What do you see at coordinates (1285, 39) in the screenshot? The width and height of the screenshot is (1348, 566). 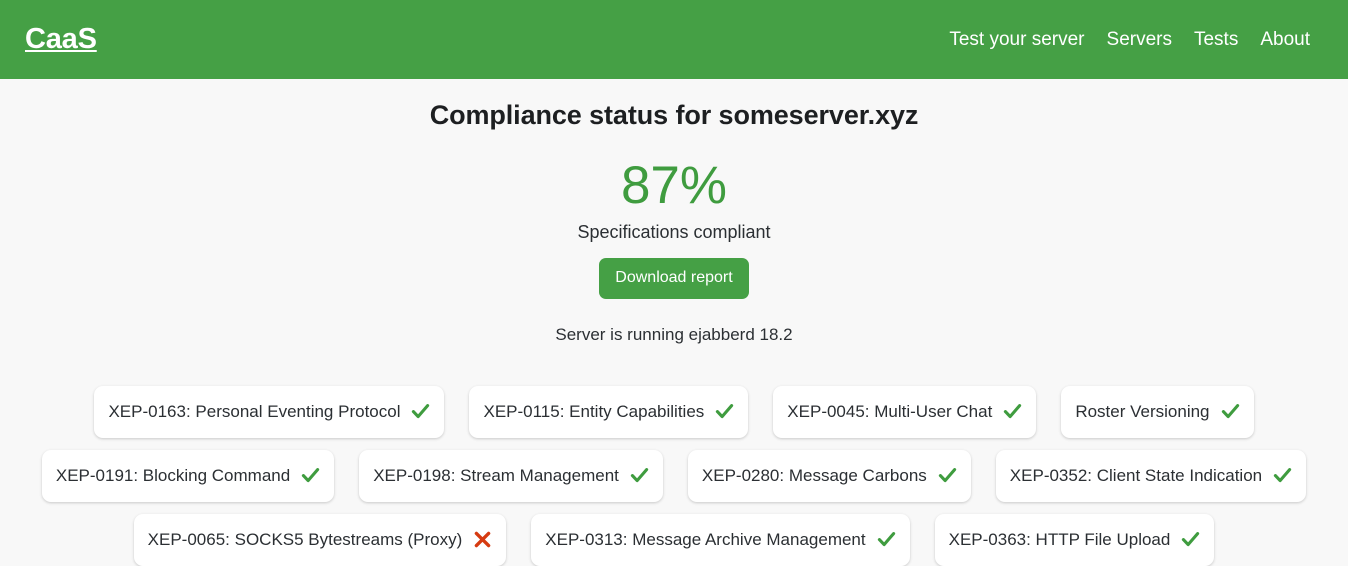 I see `nav-link-about: About` at bounding box center [1285, 39].